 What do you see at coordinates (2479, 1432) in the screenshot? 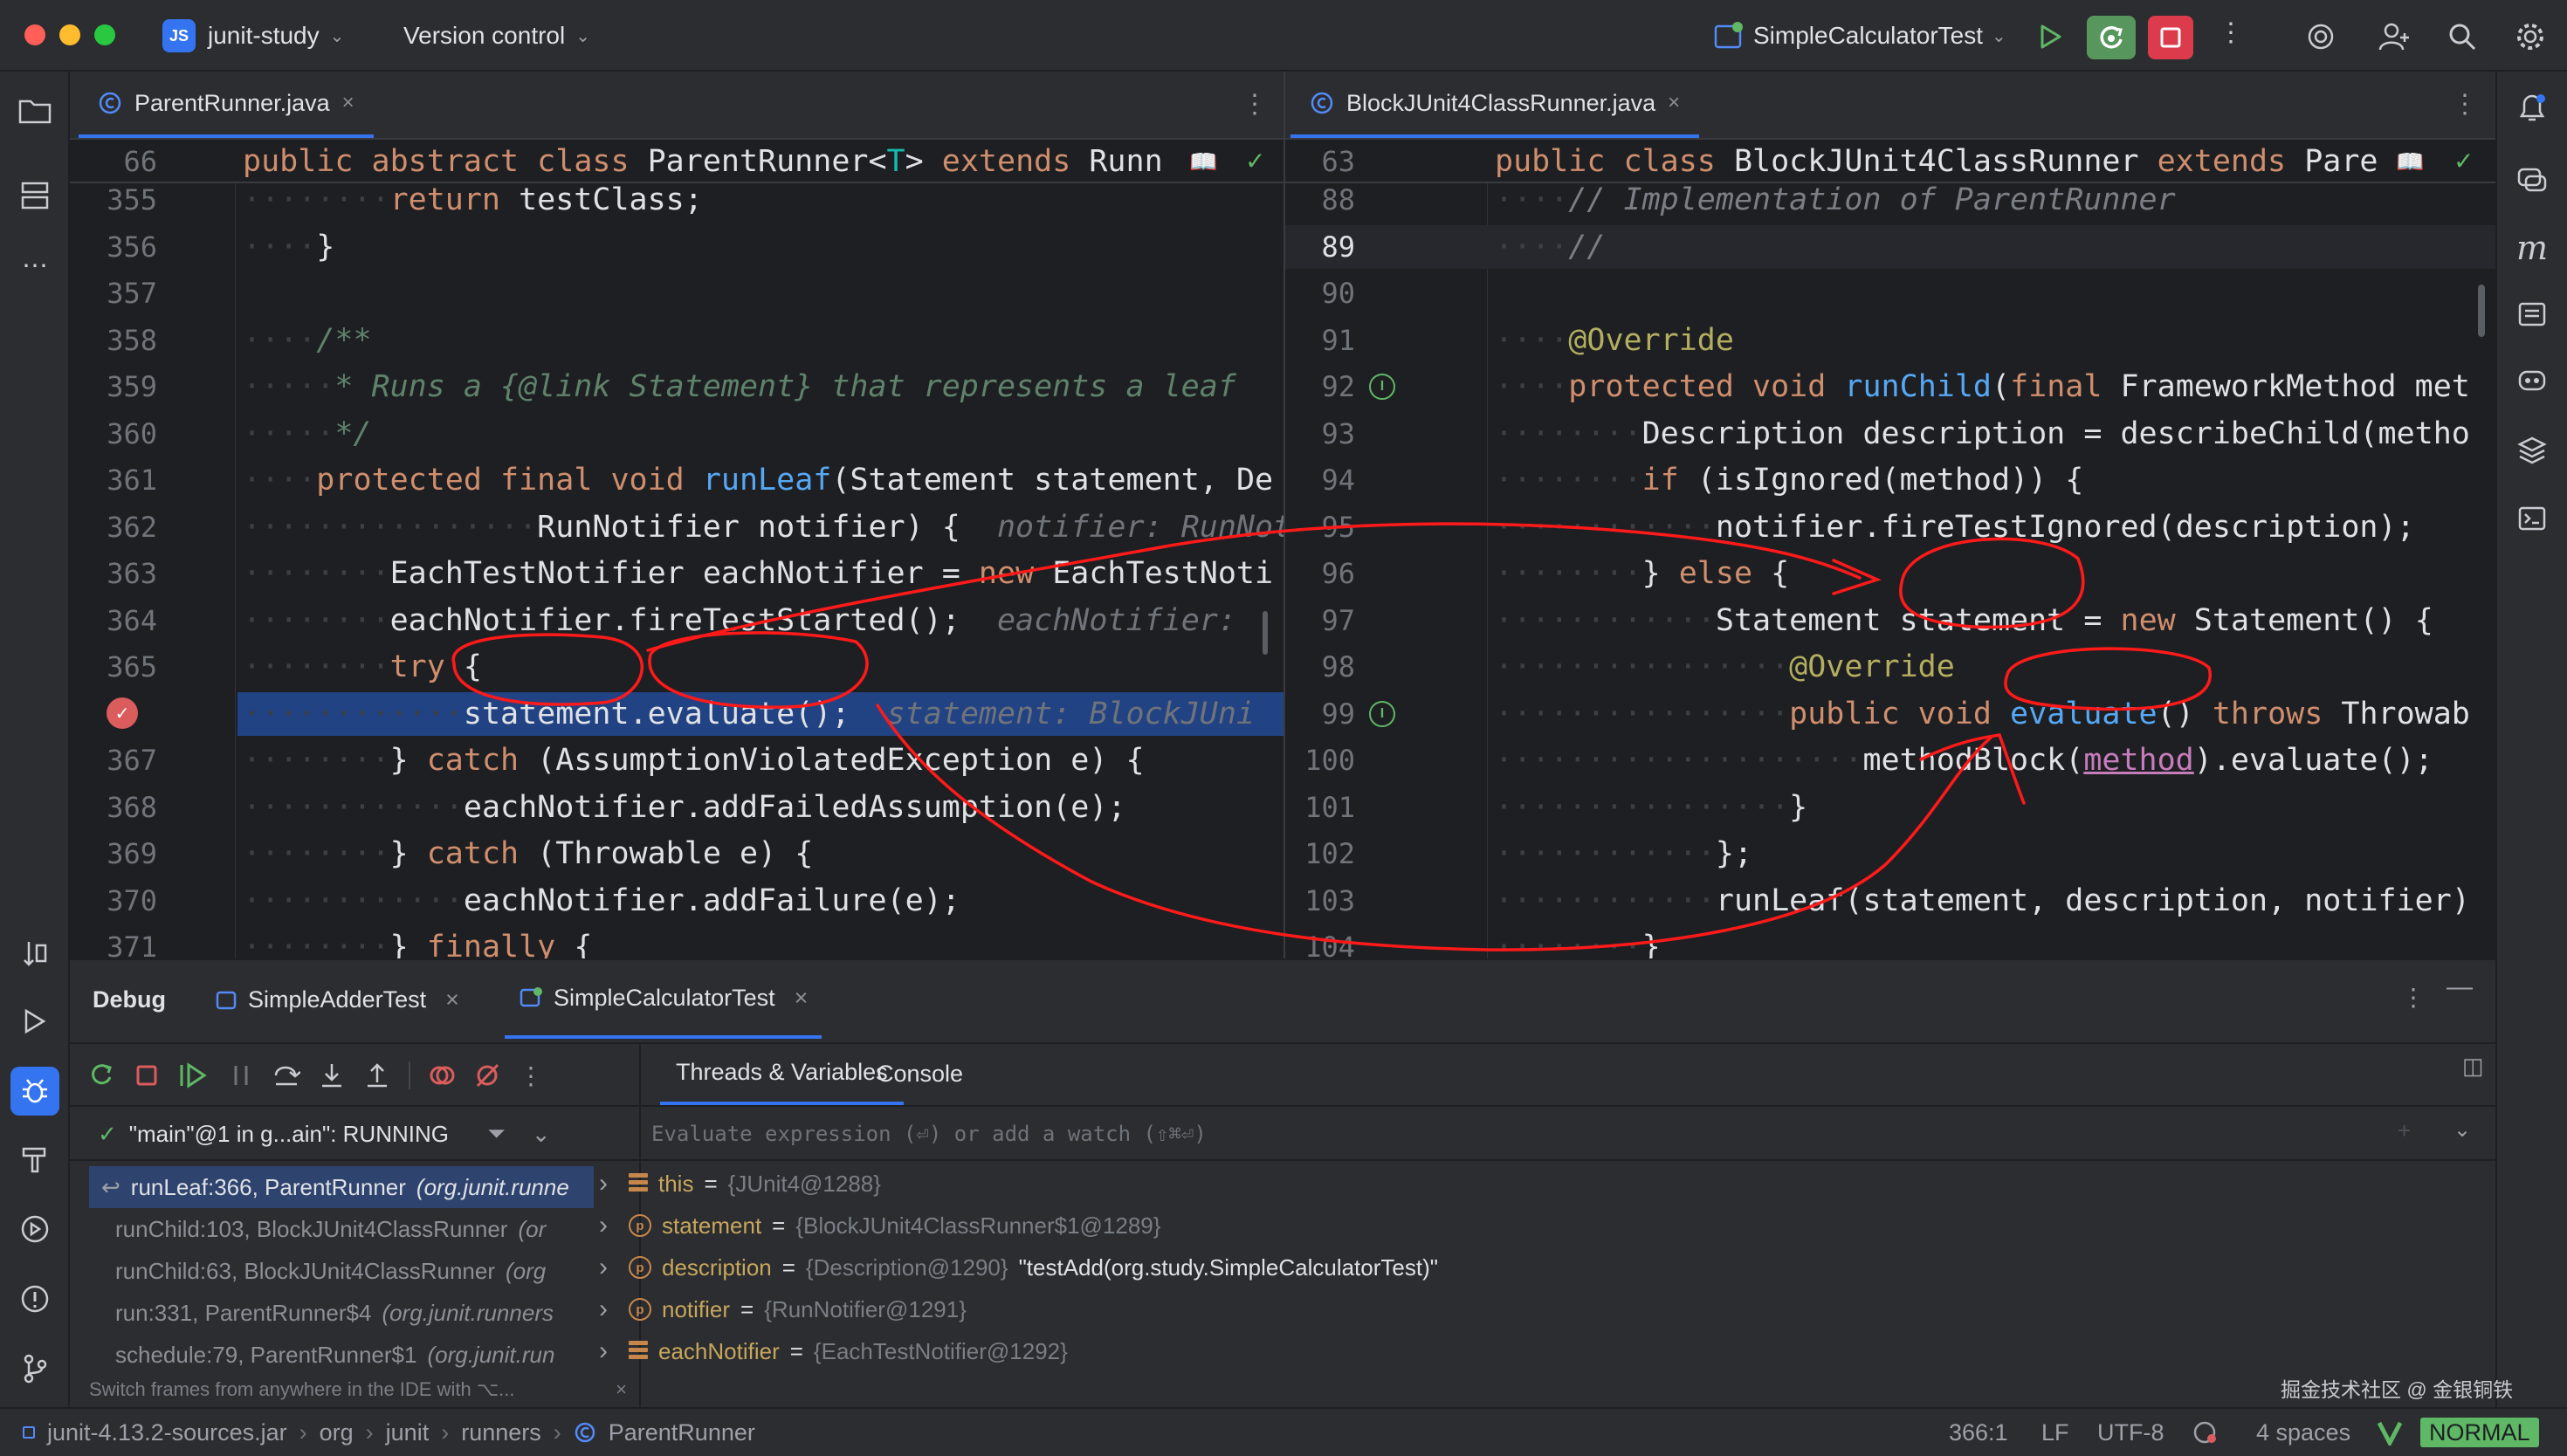
I see `vim-mode-badge: NORMAL` at bounding box center [2479, 1432].